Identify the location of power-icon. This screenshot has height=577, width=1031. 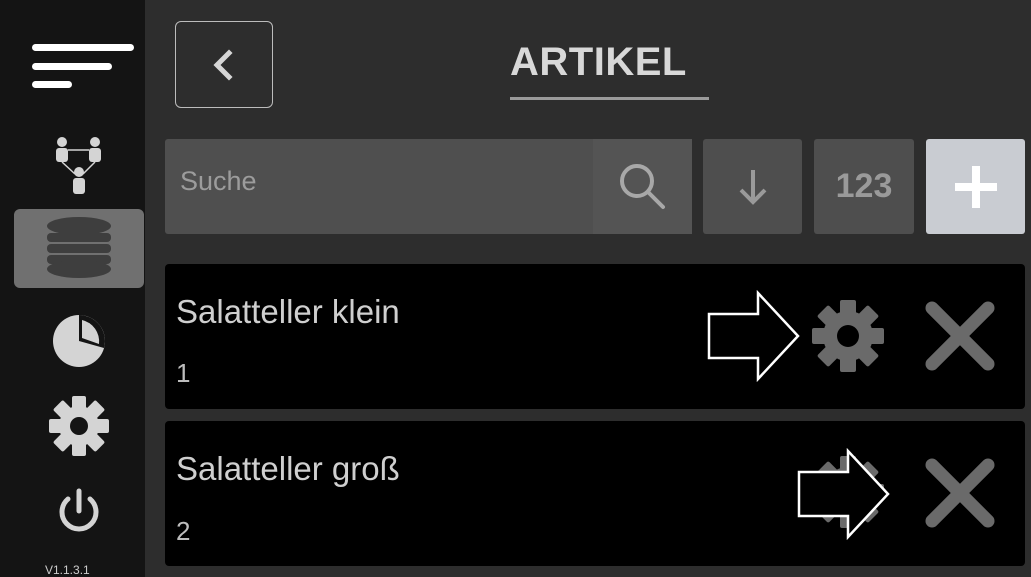
(79, 510).